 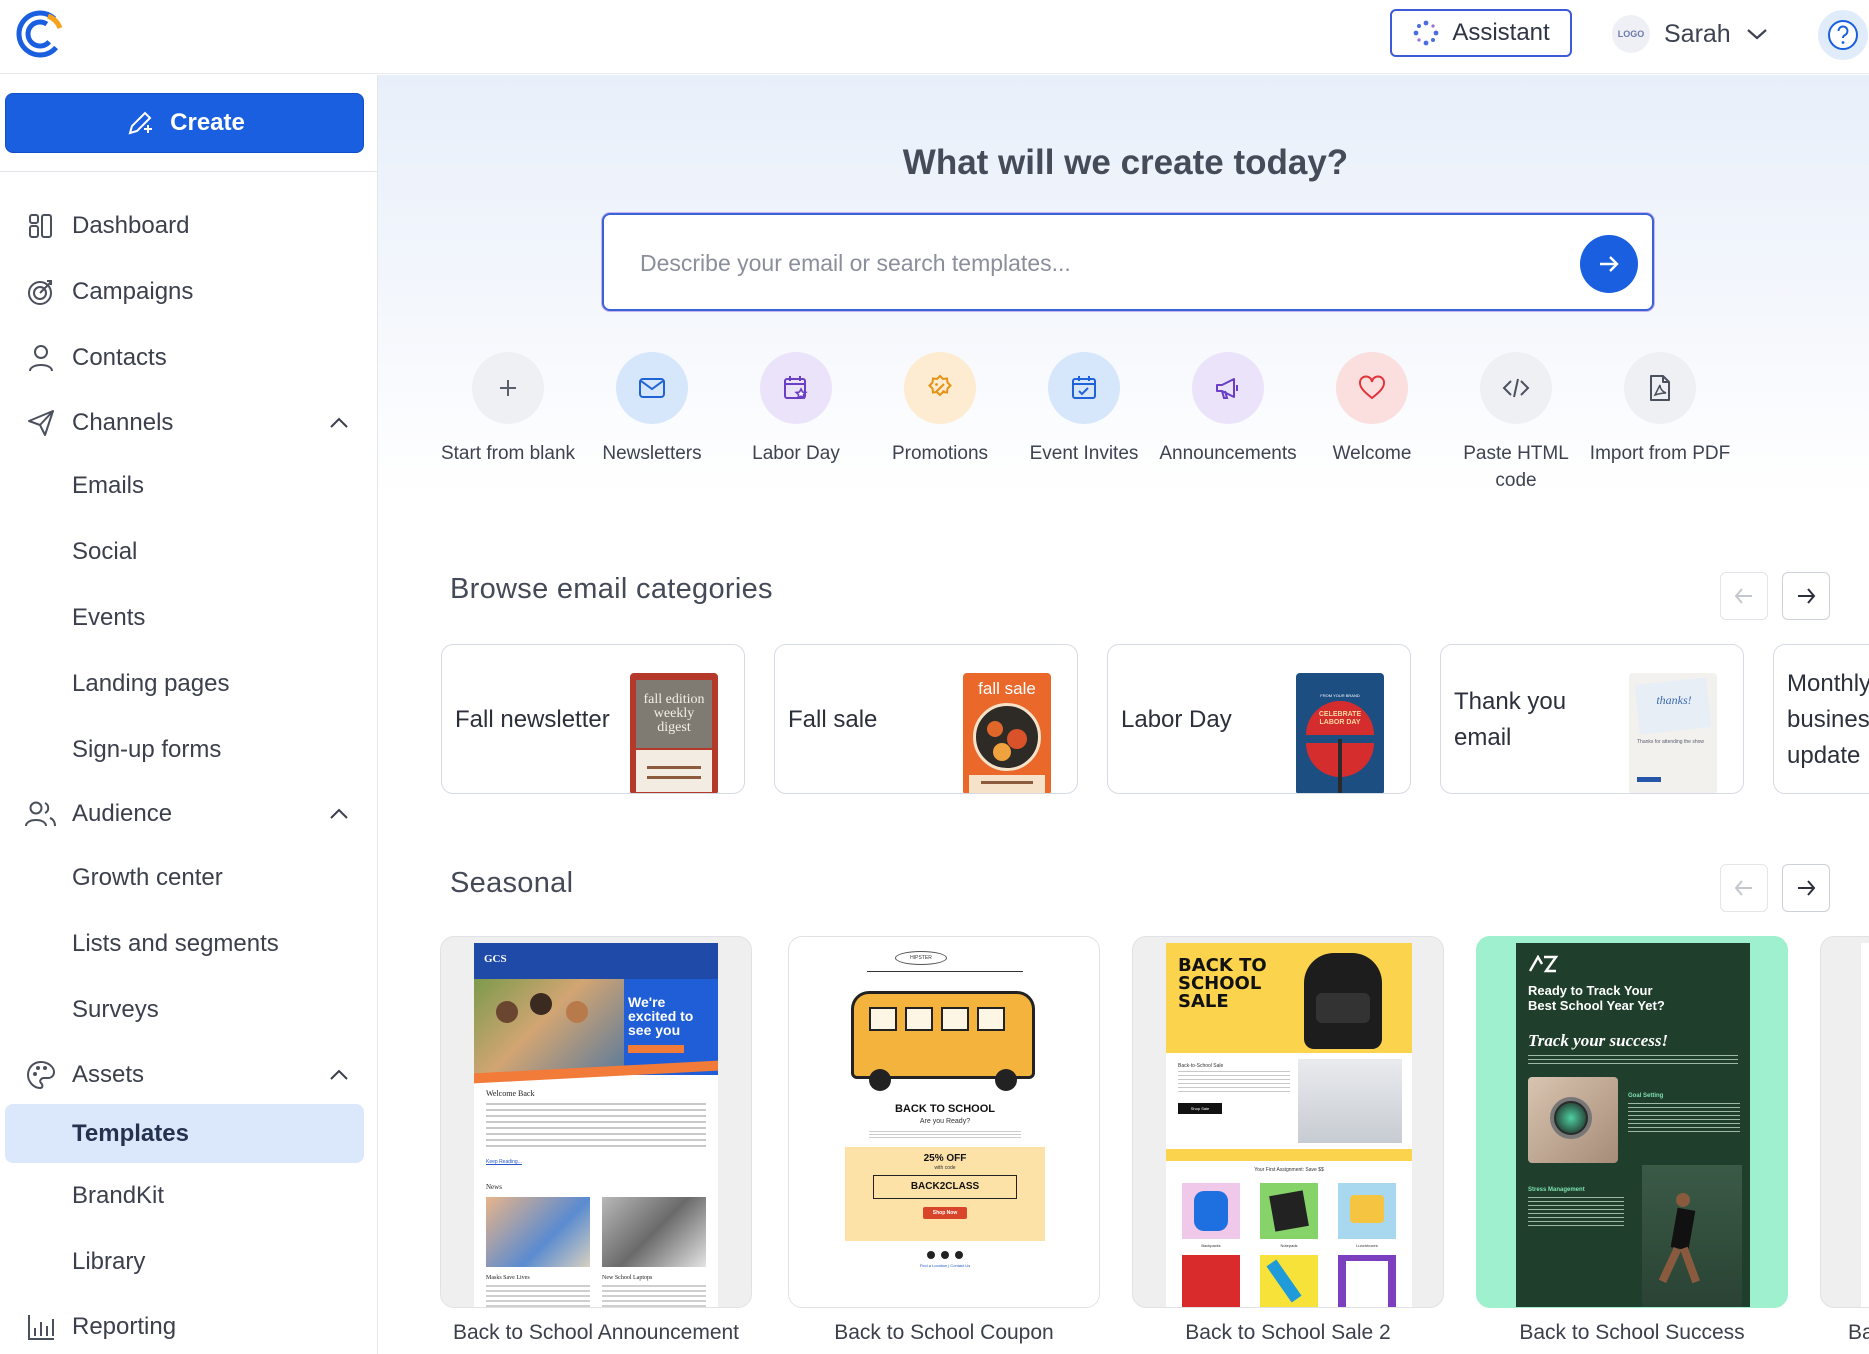 I want to click on quick-action-promotions: Promotions, so click(x=940, y=409).